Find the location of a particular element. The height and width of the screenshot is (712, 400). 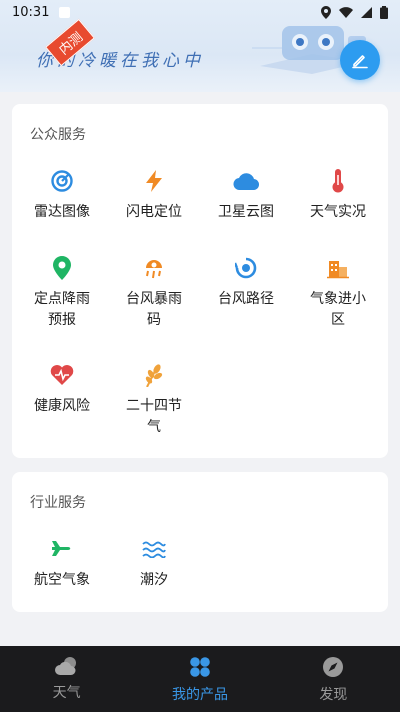

typhoon-path-item: 台风路径 is located at coordinates (246, 282).